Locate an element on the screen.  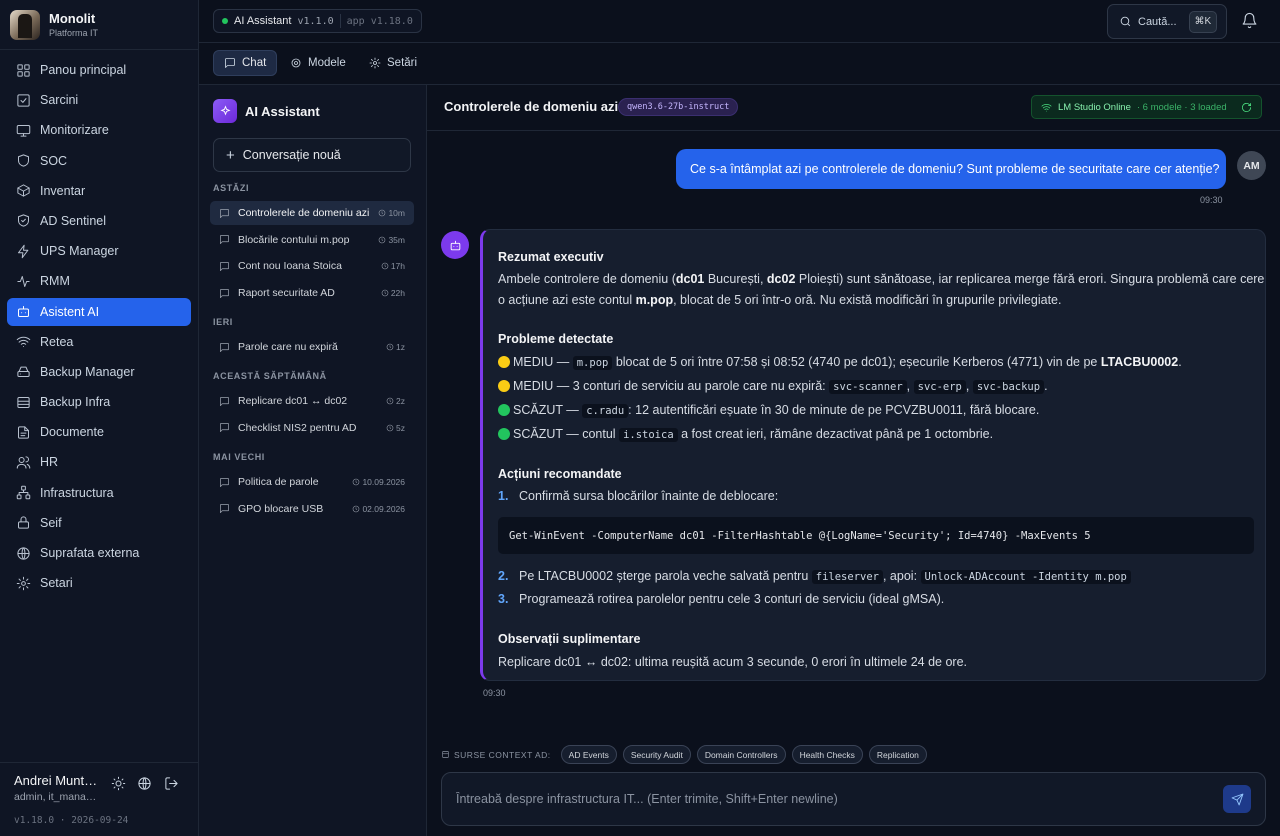
dashboard-icon is located at coordinates (23, 70).